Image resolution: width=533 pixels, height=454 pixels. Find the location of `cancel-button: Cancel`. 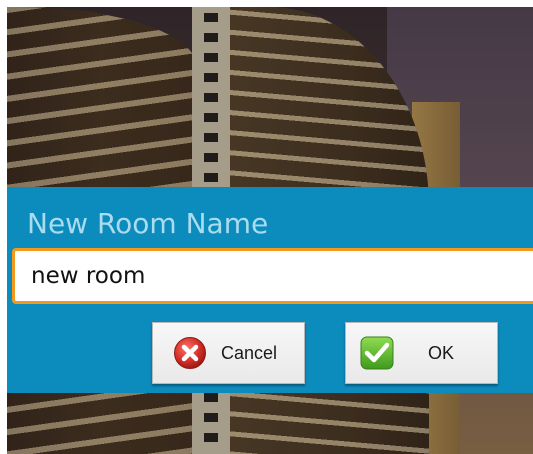

cancel-button: Cancel is located at coordinates (228, 353).